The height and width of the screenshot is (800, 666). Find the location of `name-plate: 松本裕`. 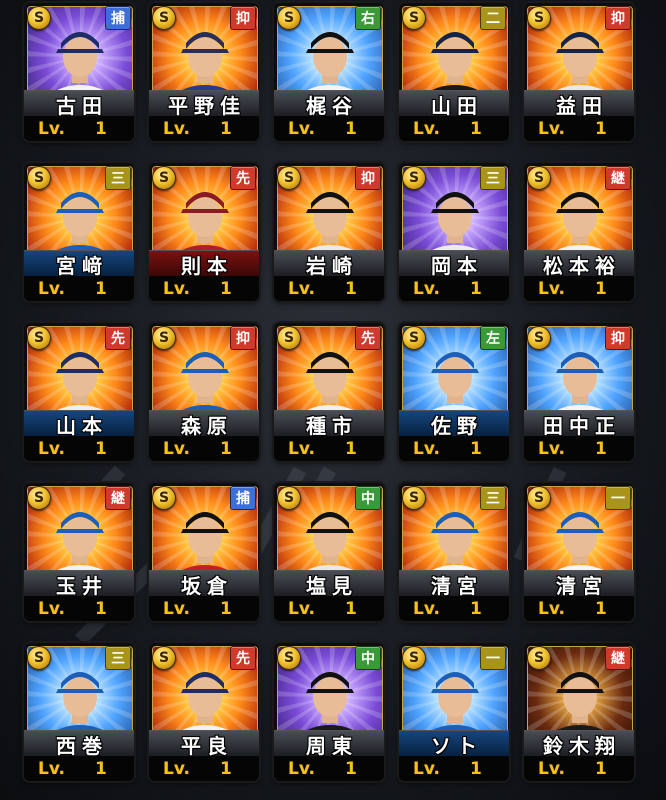

name-plate: 松本裕 is located at coordinates (579, 264).